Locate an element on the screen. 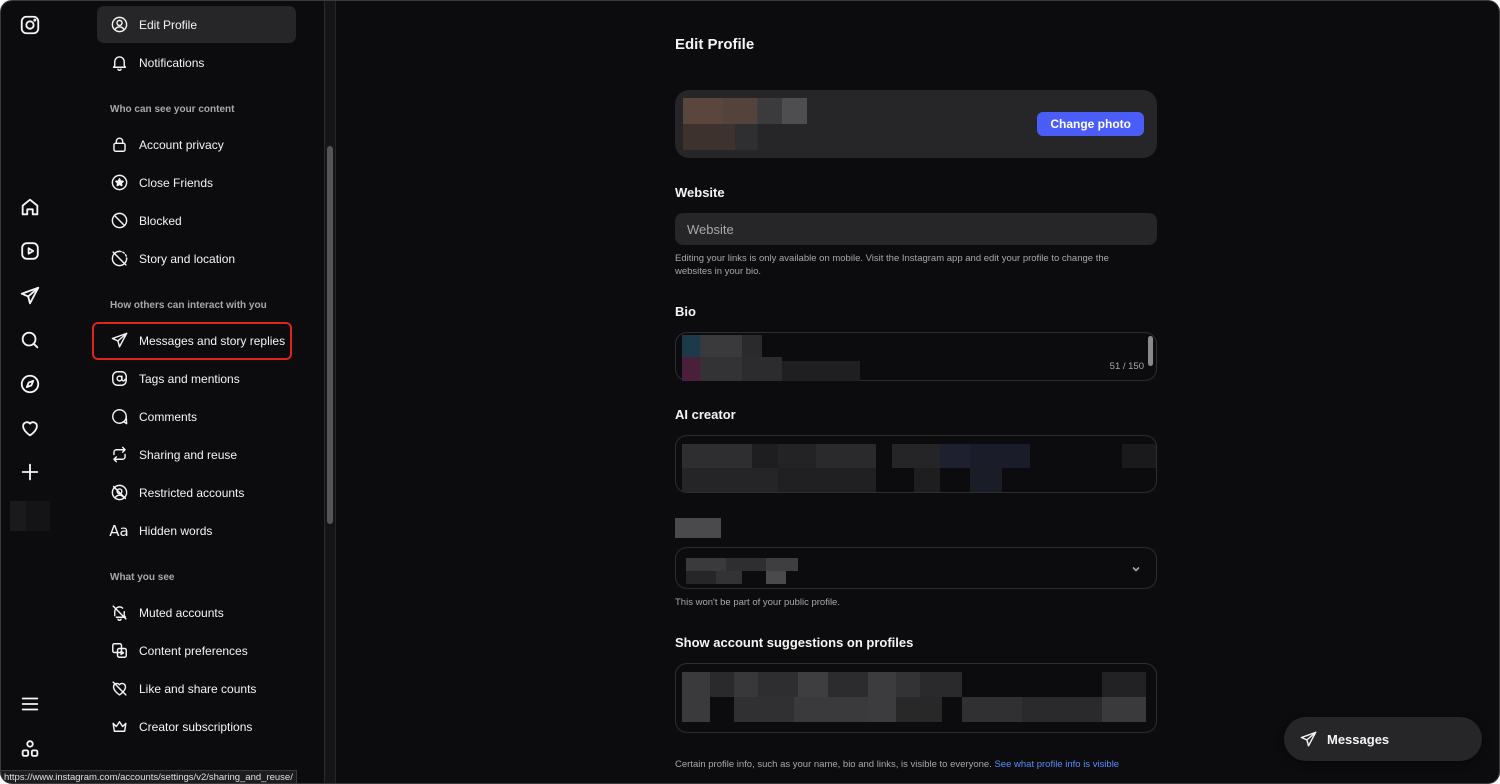 This screenshot has height=784, width=1500. nav-label: Like and share counts is located at coordinates (198, 688).